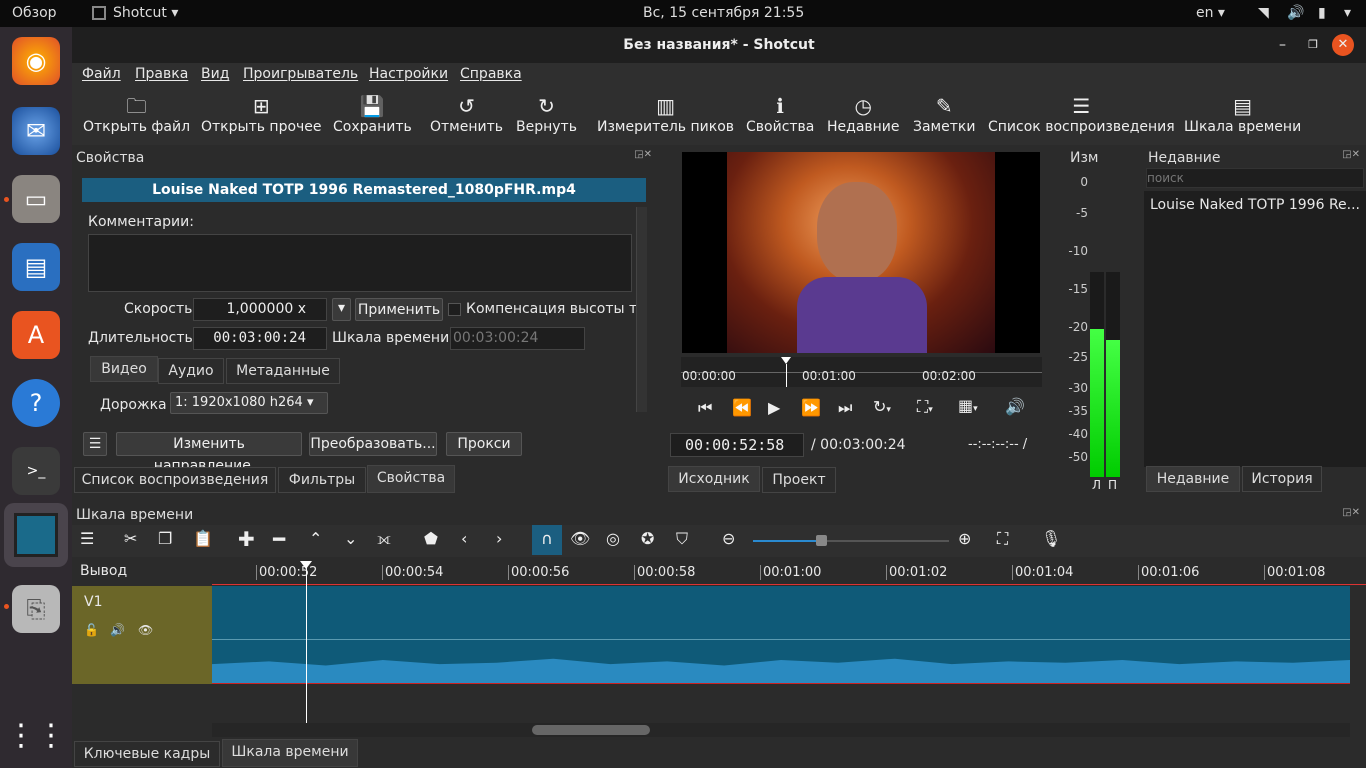 This screenshot has height=768, width=1366. I want to click on volume-icon: 🔊, so click(1295, 13).